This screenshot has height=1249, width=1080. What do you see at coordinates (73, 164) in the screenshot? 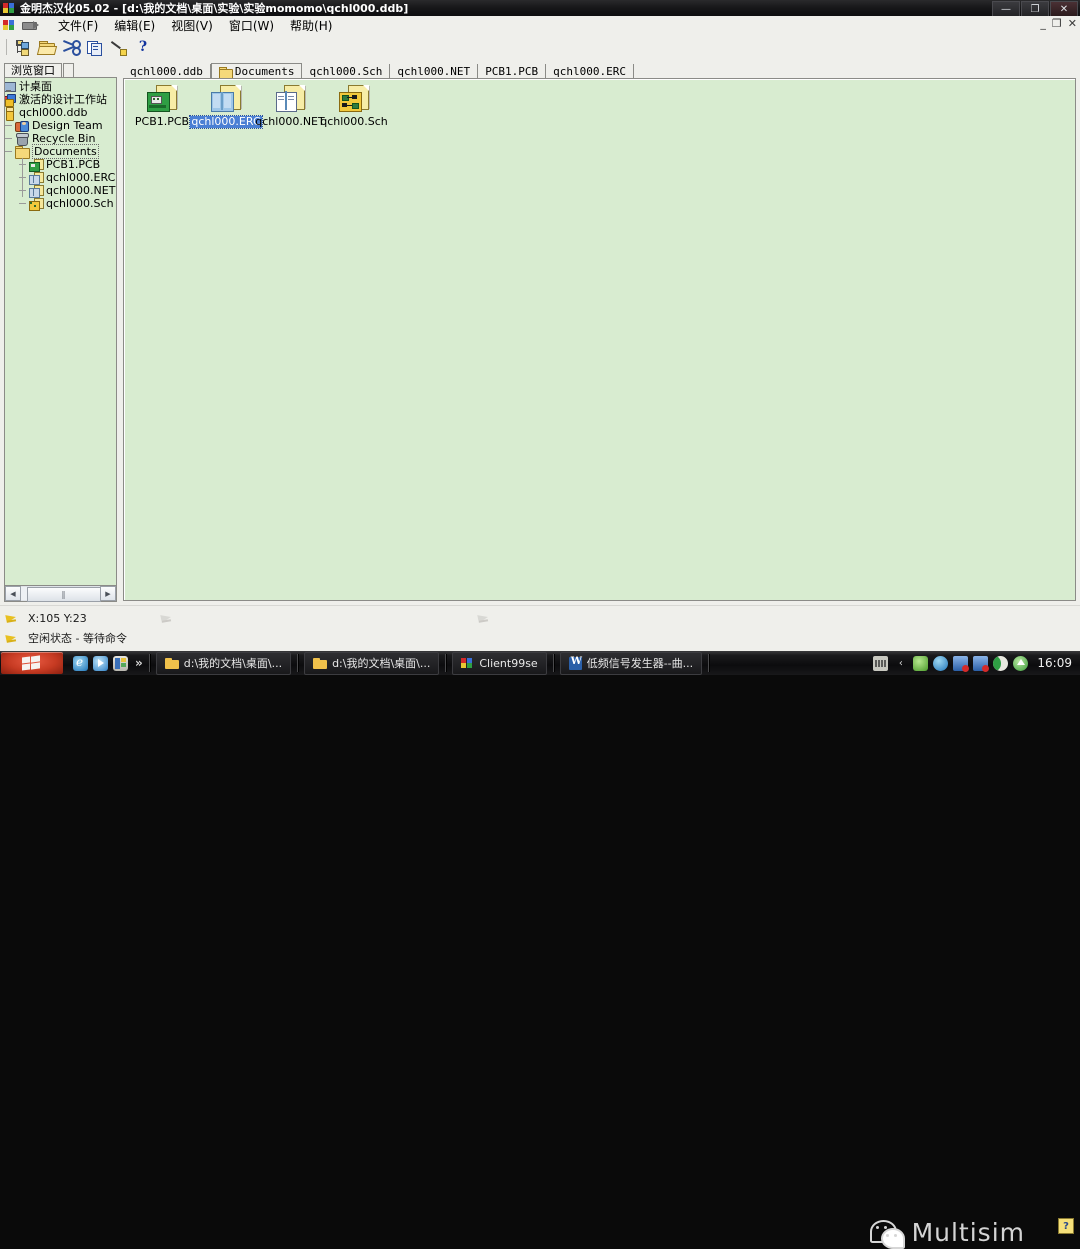
I see `tree-item-label: PCB1.PCB` at bounding box center [73, 164].